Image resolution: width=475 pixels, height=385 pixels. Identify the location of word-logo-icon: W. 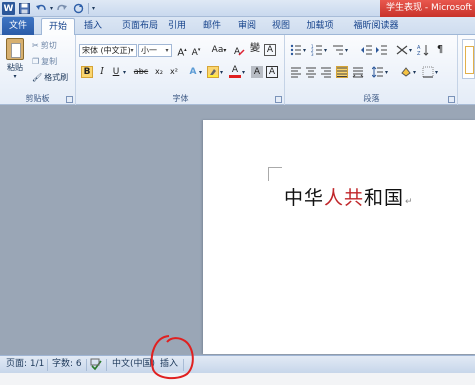
(8, 8).